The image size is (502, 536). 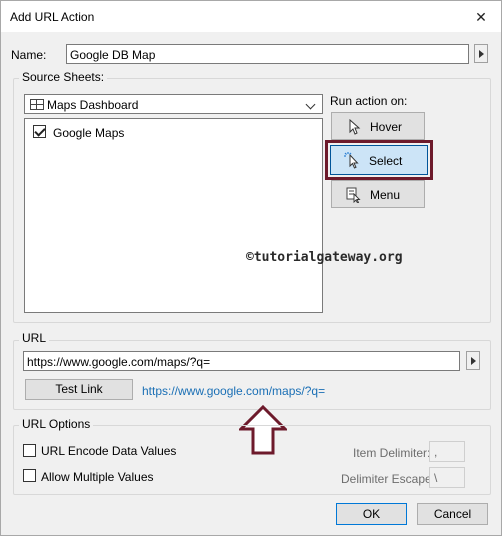 I want to click on list-item: Google Maps, so click(x=173, y=130).